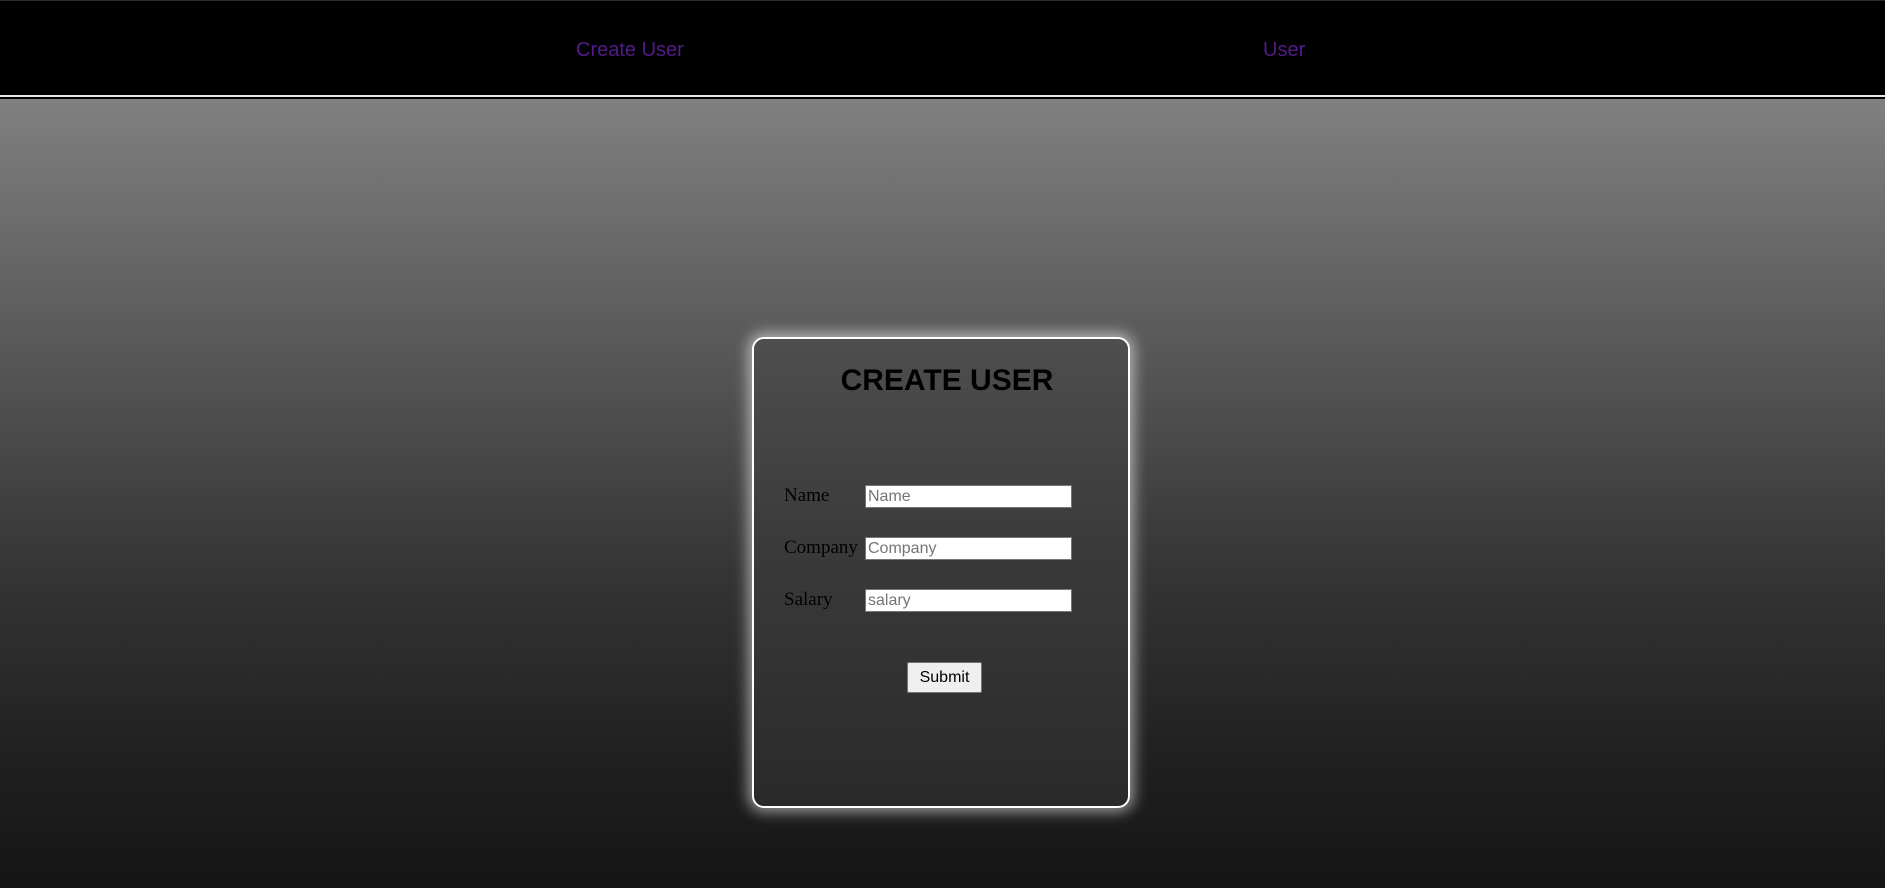  Describe the element at coordinates (942, 48) in the screenshot. I see `top-navbar: Create User User` at that location.